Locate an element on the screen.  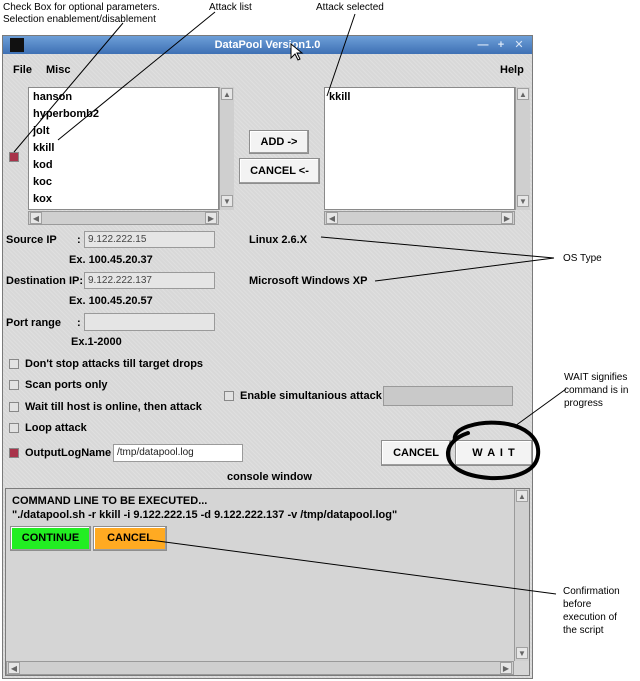
output-log-checkbox is located at coordinates (14, 453).